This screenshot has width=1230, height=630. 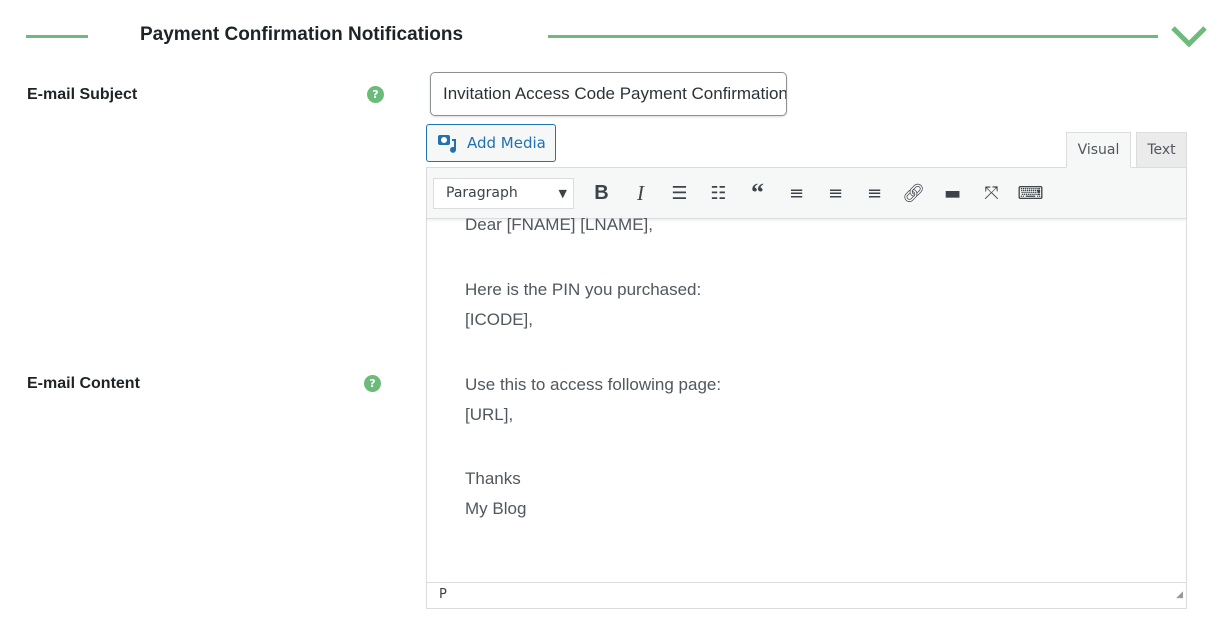 What do you see at coordinates (718, 193) in the screenshot?
I see `numbered-list-icon: ☷` at bounding box center [718, 193].